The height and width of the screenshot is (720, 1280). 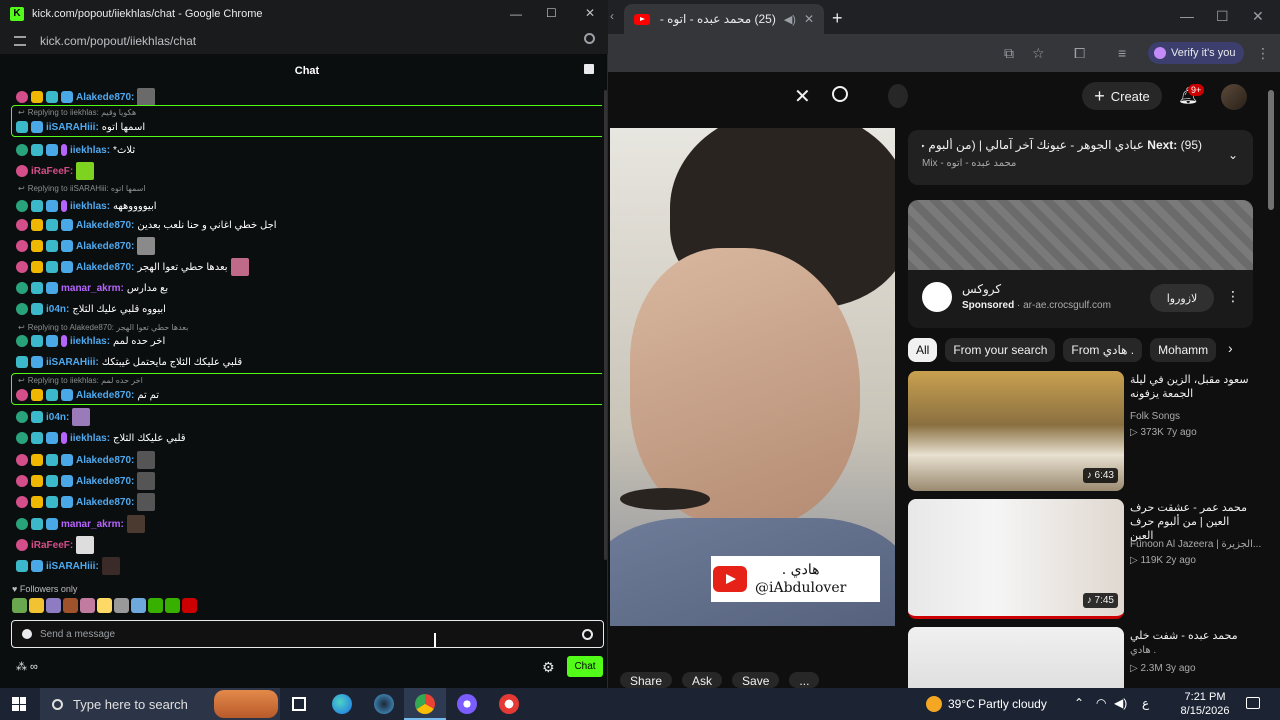 I want to click on reply-context: ↩ Replying to iiSARAHiii: اسمها اتوه, so click(x=82, y=188).